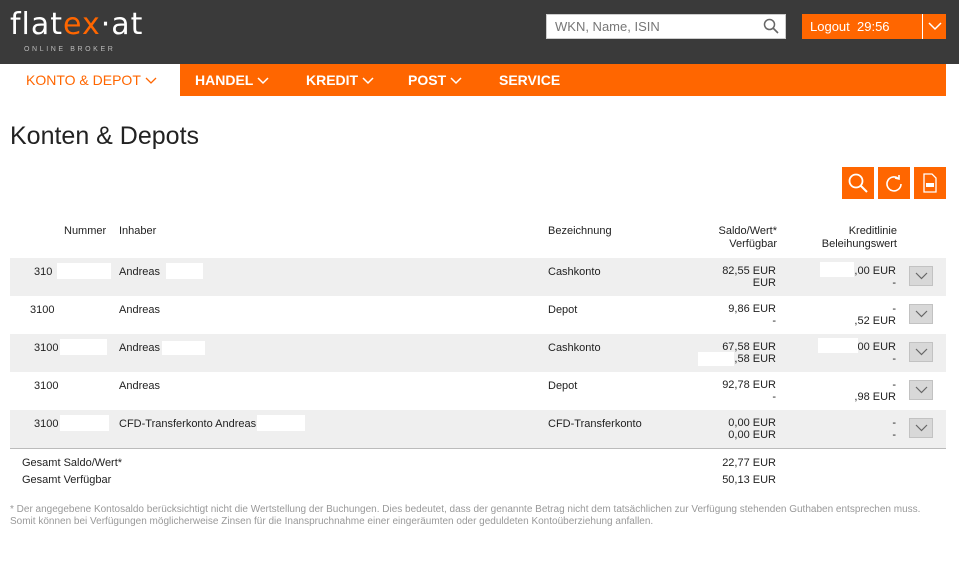  Describe the element at coordinates (479, 32) in the screenshot. I see `top-bar: flatex·at ONLINE BROKER Logout 29:56` at that location.